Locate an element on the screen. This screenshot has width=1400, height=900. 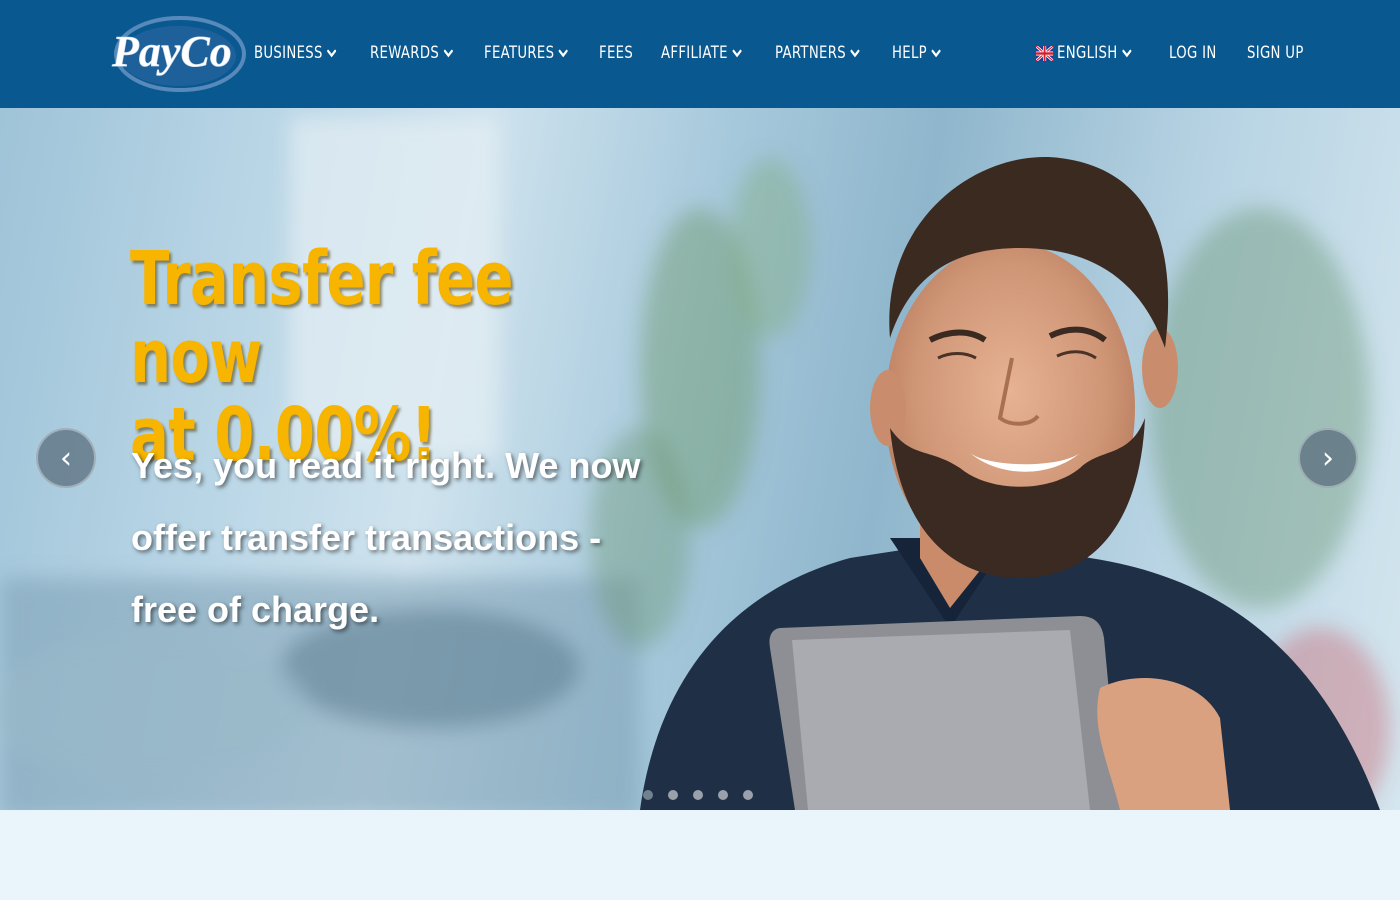
login-link: LOG IN is located at coordinates (1193, 53).